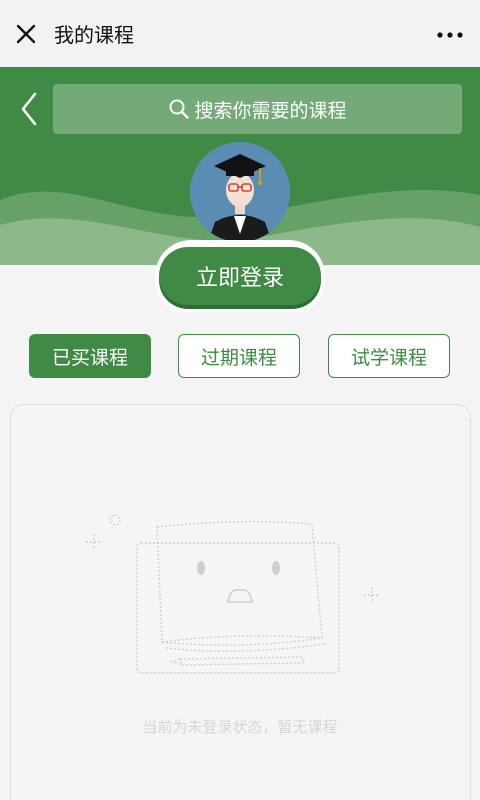  I want to click on page-title: 我的课程, so click(94, 35).